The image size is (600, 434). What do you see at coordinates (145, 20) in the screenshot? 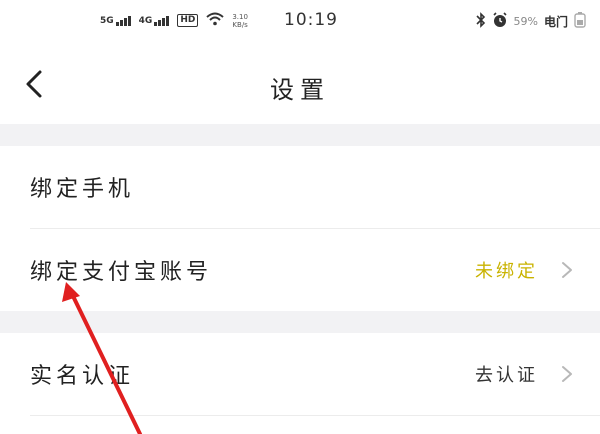
I see `sim2-network-label: 4G` at bounding box center [145, 20].